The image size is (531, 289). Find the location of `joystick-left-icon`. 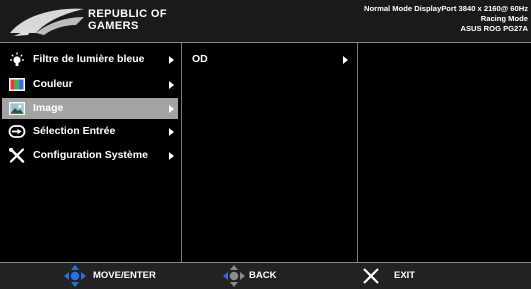

joystick-left-icon is located at coordinates (234, 276).